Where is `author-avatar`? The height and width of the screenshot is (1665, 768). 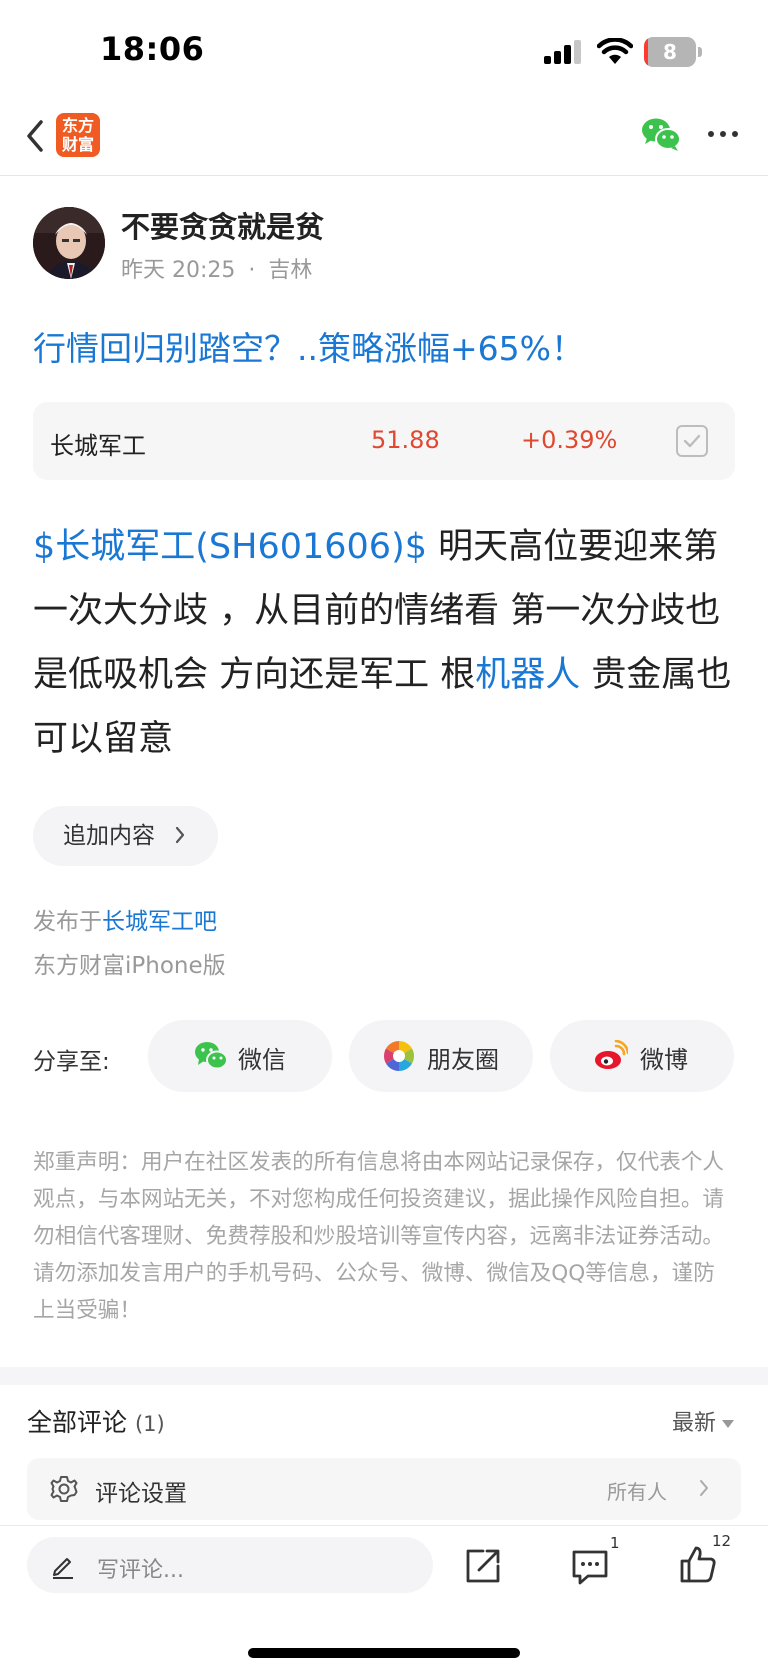 author-avatar is located at coordinates (69, 243).